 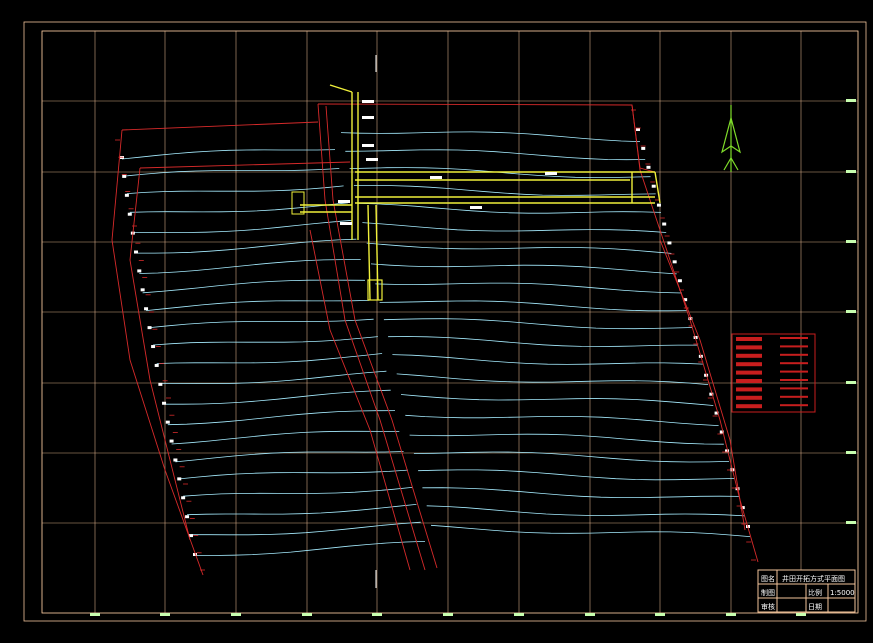 I want to click on scale-label: 比例, so click(x=815, y=592).